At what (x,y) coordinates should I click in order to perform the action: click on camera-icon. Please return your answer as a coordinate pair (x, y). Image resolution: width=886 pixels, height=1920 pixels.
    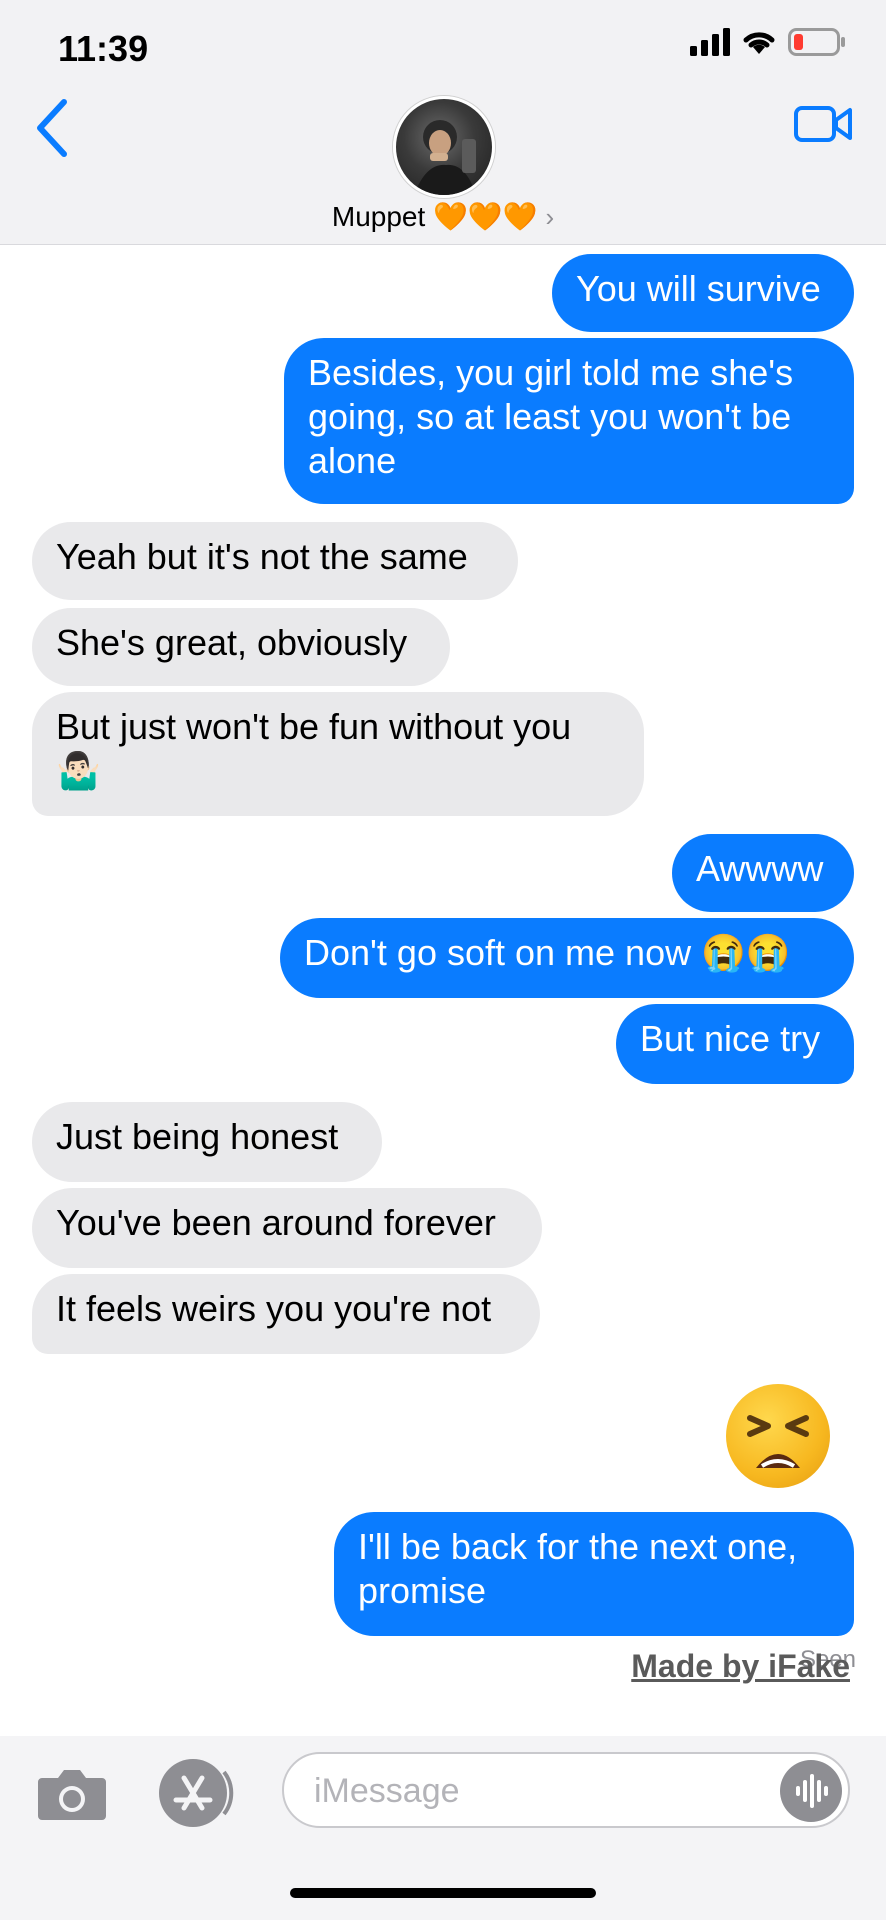
    Looking at the image, I should click on (72, 1794).